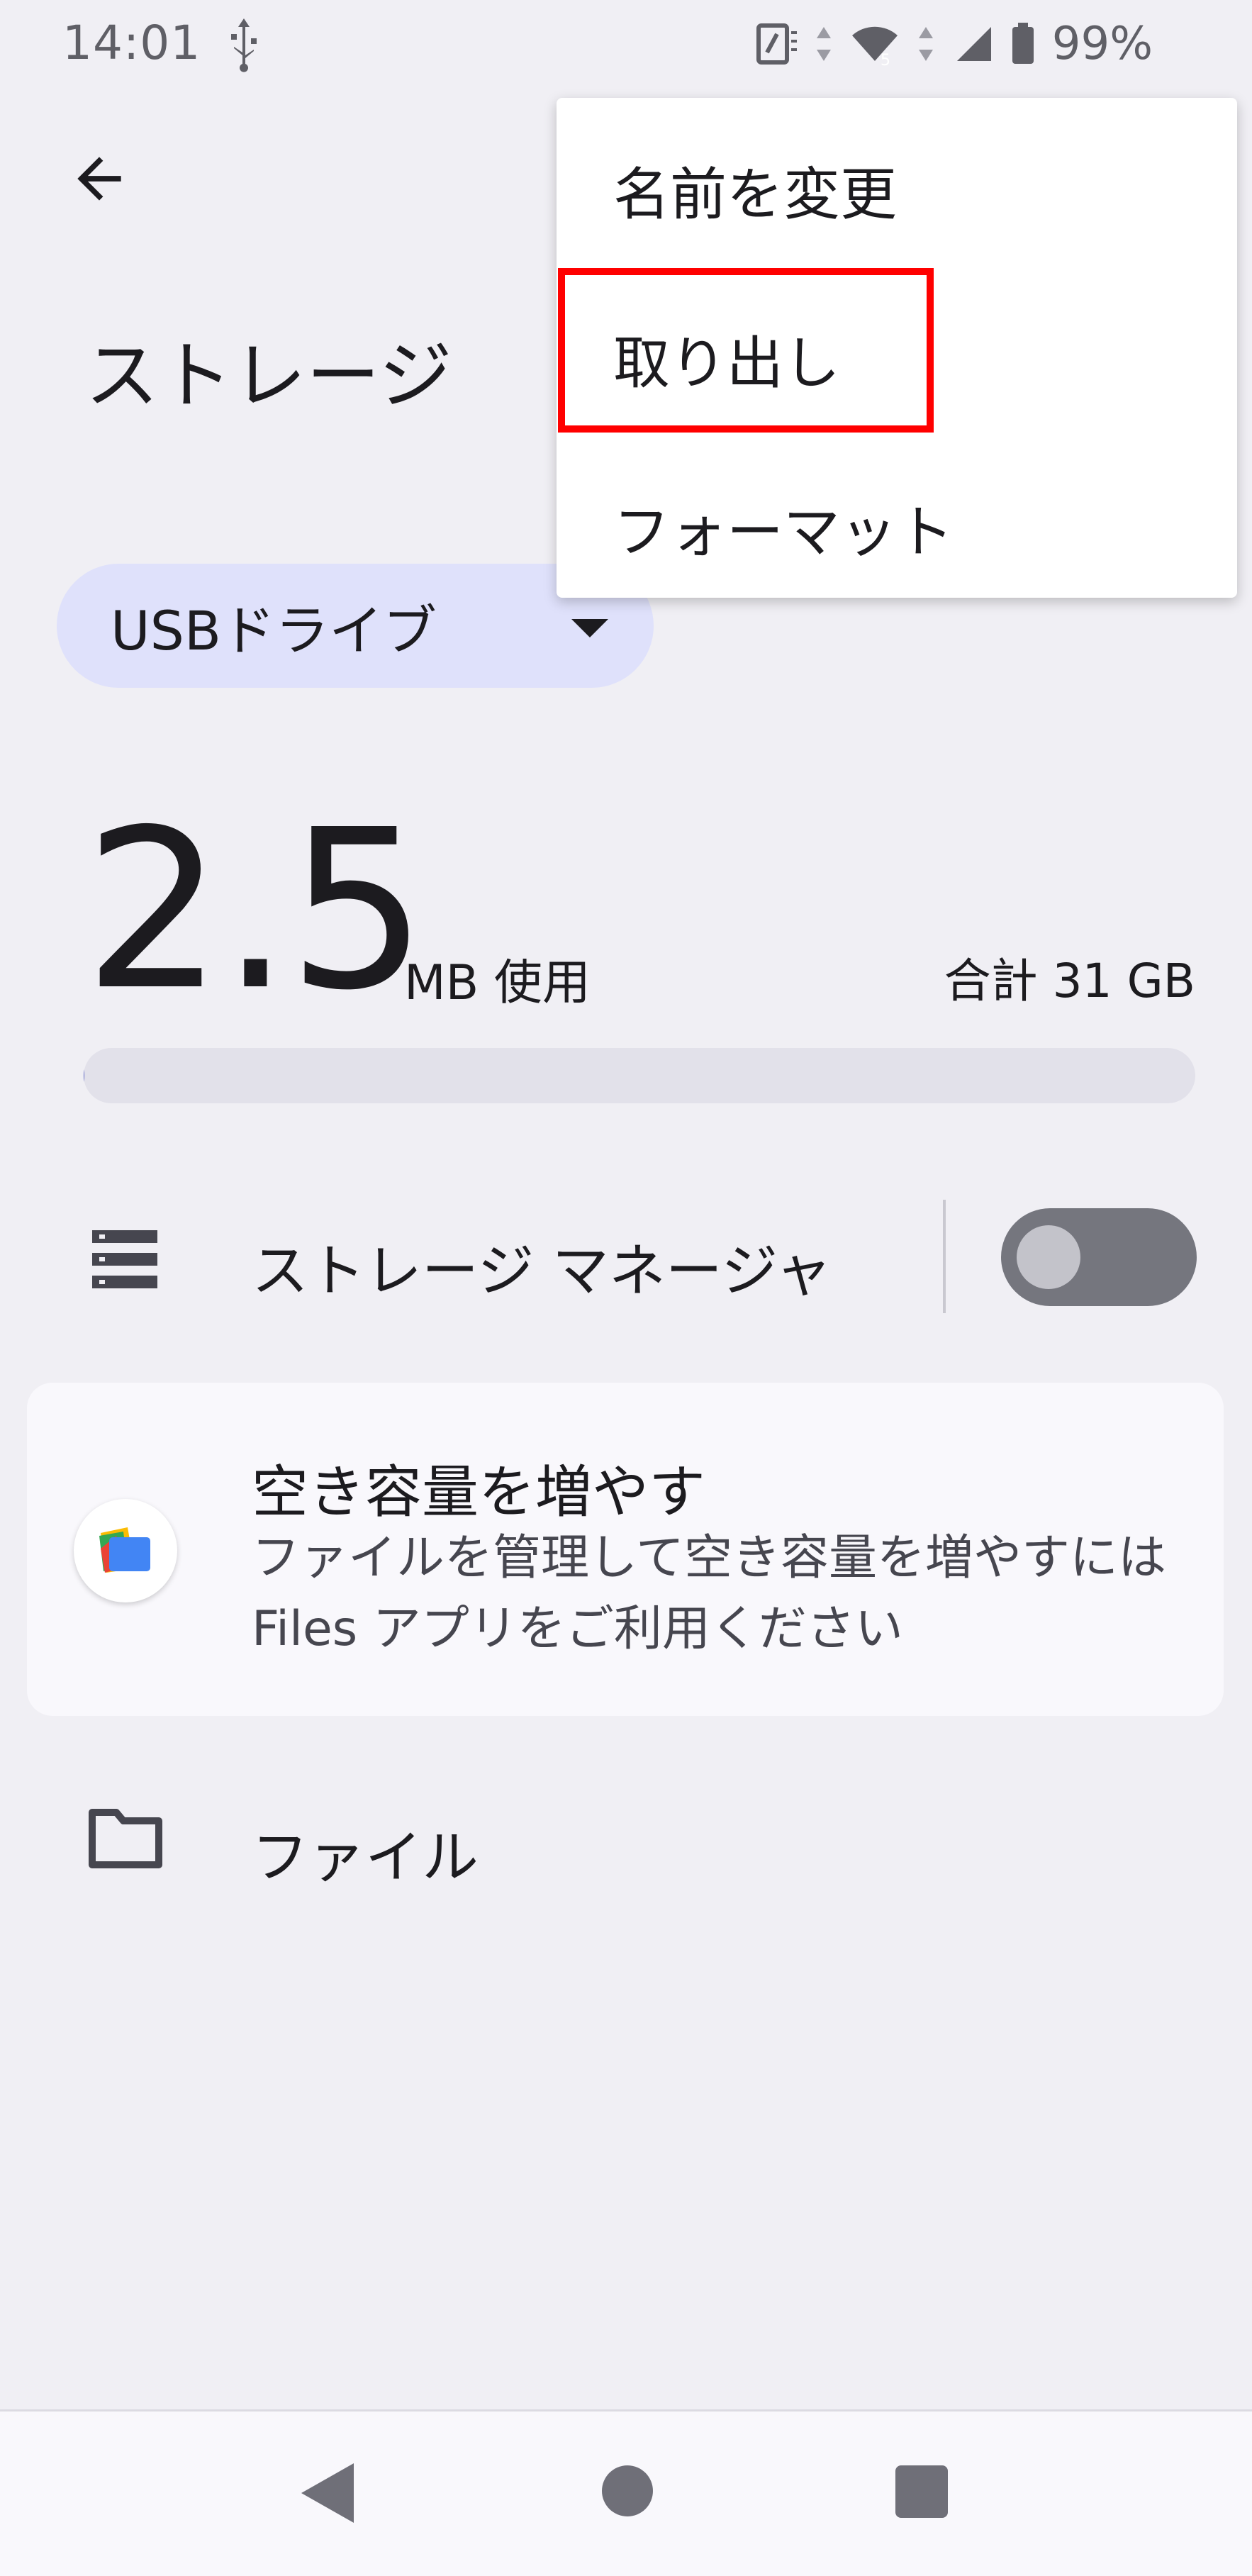  What do you see at coordinates (243, 44) in the screenshot?
I see `usb-icon` at bounding box center [243, 44].